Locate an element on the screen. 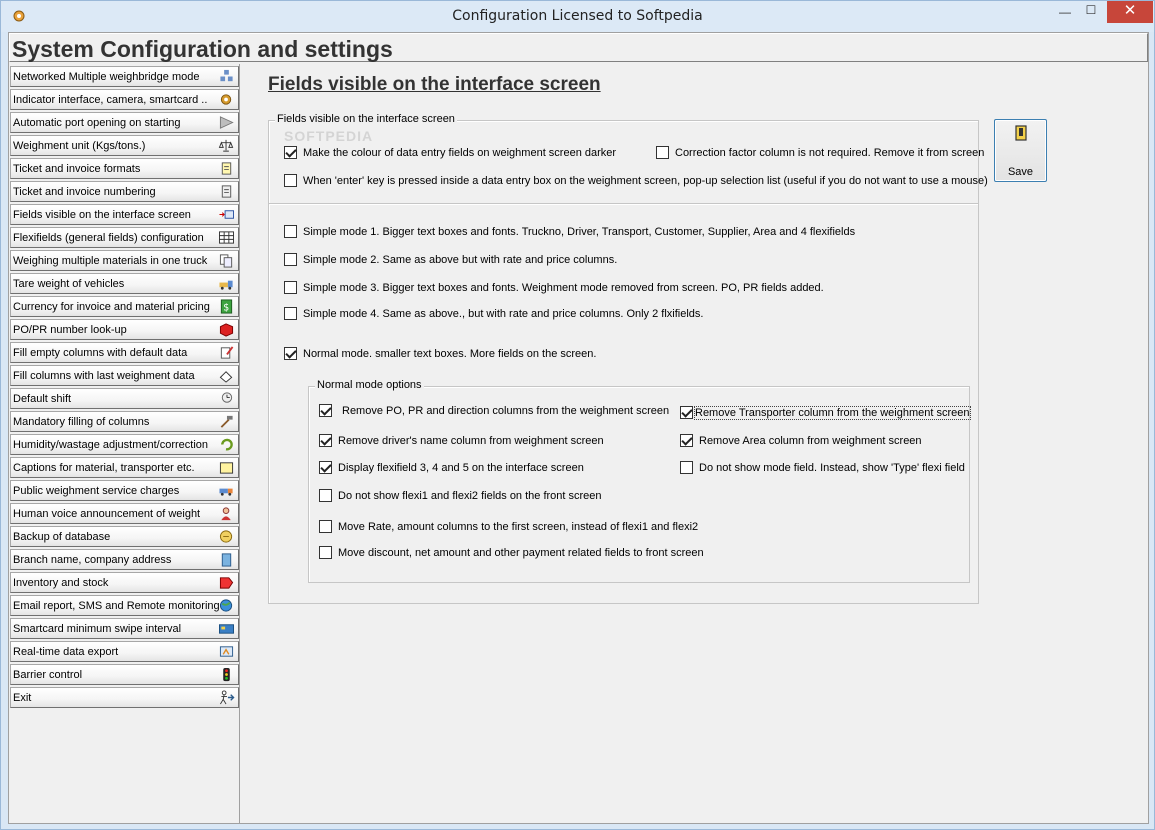 The height and width of the screenshot is (830, 1155). sidebar-item-weighing-multiple-materials-in-one-truck: Weighing multiple materials in one truck is located at coordinates (124, 260).